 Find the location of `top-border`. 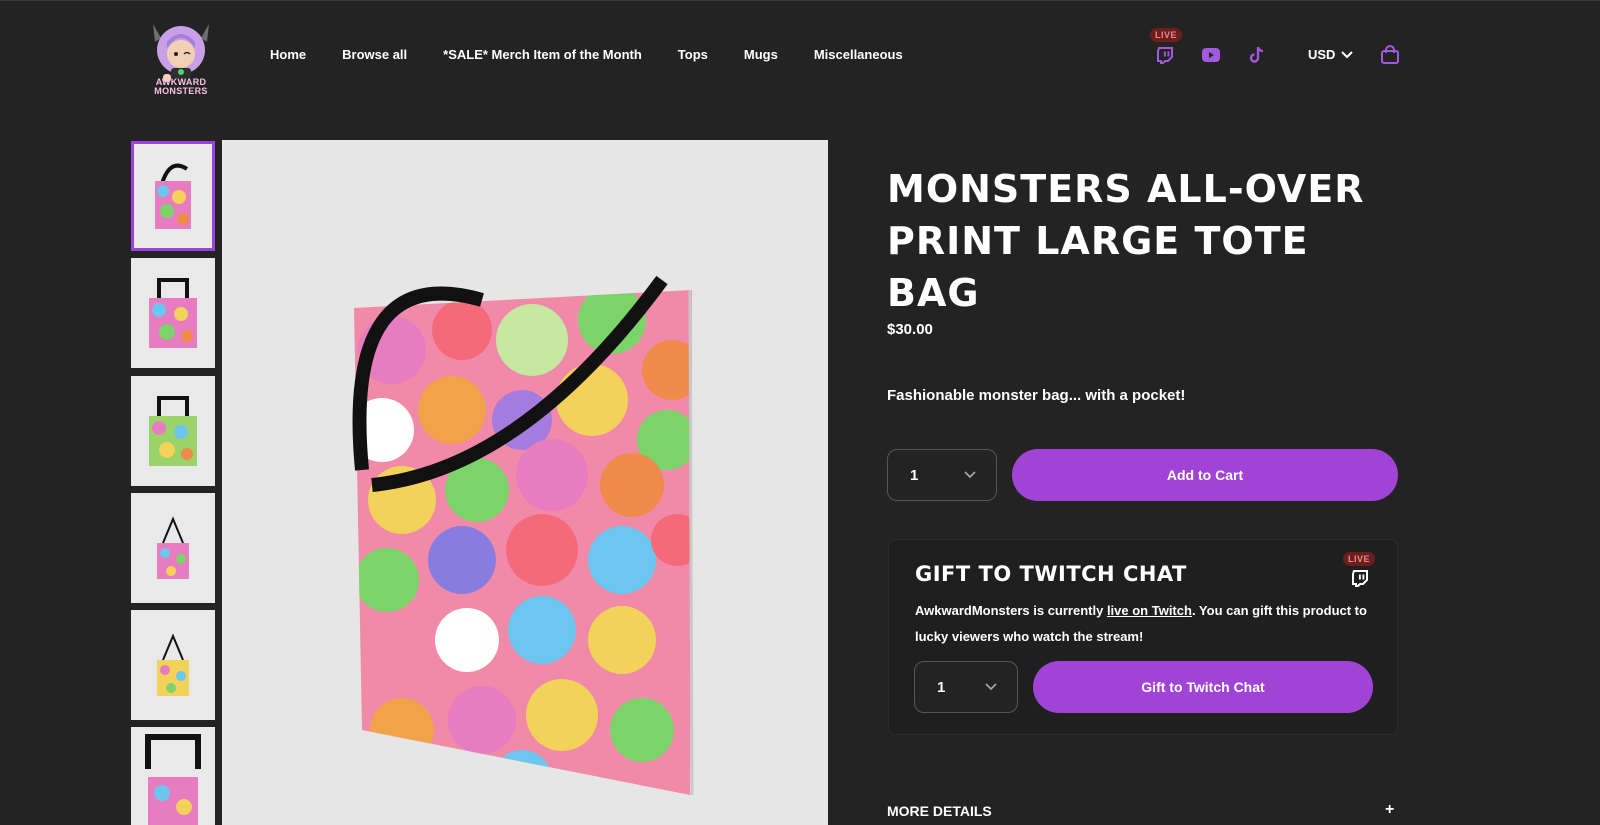

top-border is located at coordinates (800, 0).